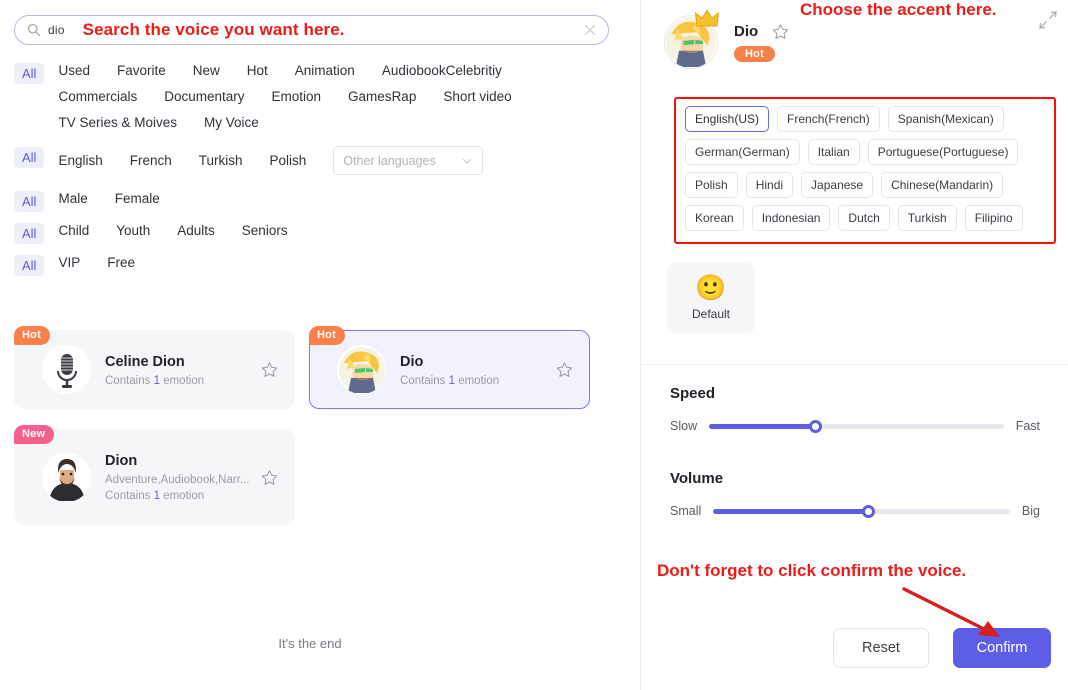 This screenshot has width=1068, height=690. Describe the element at coordinates (837, 185) in the screenshot. I see `accent-chip-japanese: Japanese` at that location.